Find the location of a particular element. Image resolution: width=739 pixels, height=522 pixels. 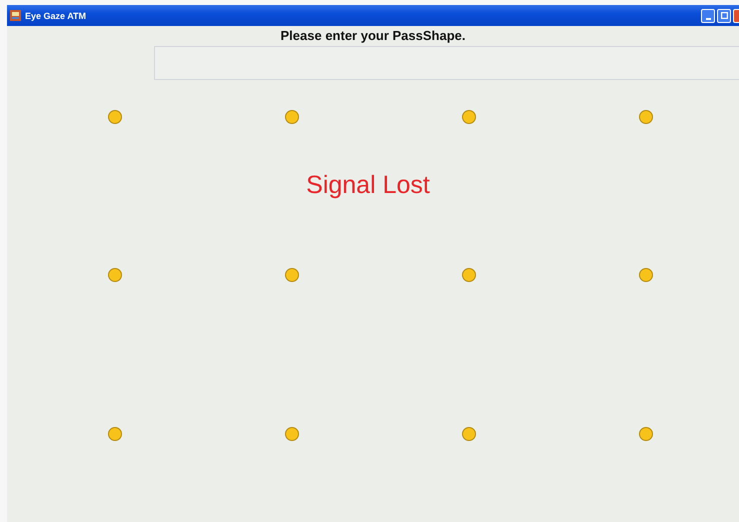

window-title: Eye Gaze ATM is located at coordinates (56, 15).